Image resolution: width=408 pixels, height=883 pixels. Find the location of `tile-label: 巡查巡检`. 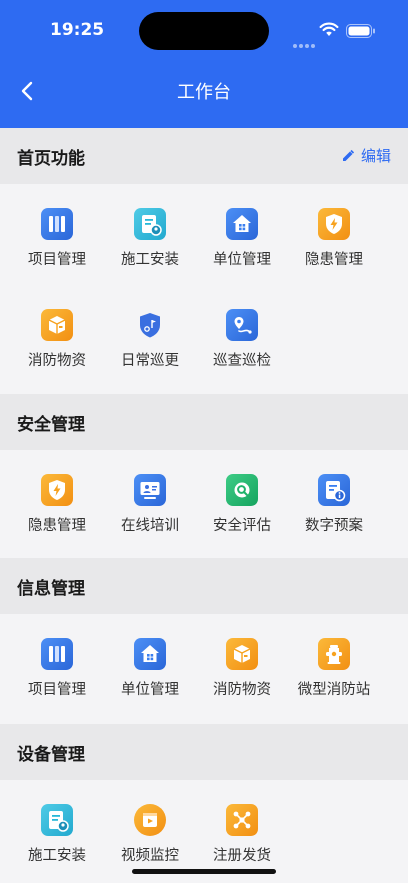

tile-label: 巡查巡检 is located at coordinates (242, 361).